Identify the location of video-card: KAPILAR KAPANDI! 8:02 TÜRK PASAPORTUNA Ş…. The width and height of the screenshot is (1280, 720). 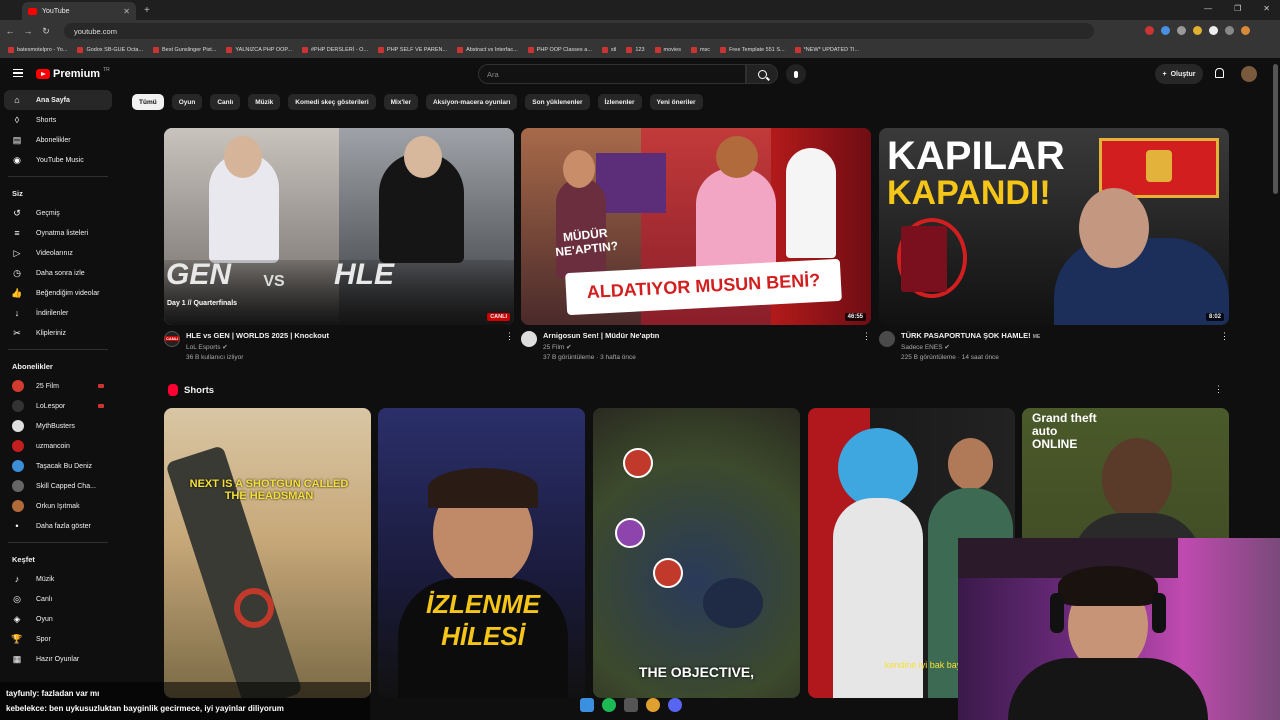
(1054, 247).